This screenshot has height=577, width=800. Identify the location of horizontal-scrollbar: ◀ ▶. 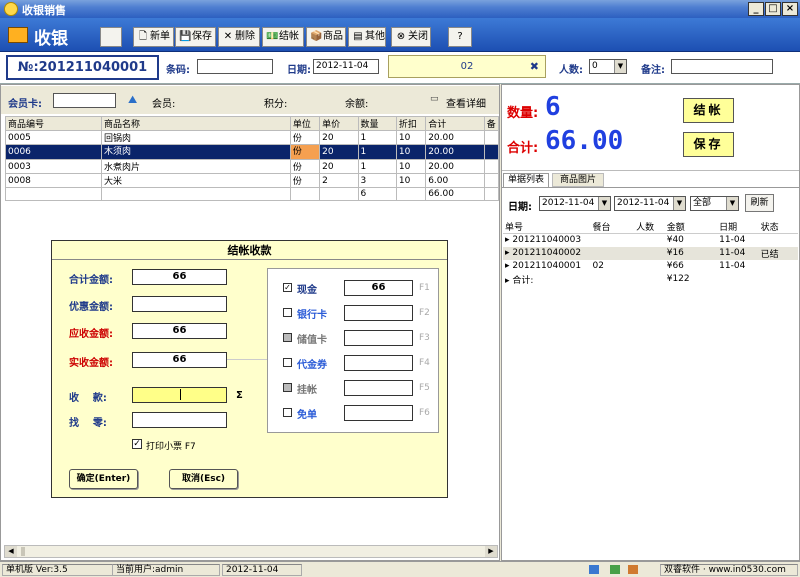
(251, 551).